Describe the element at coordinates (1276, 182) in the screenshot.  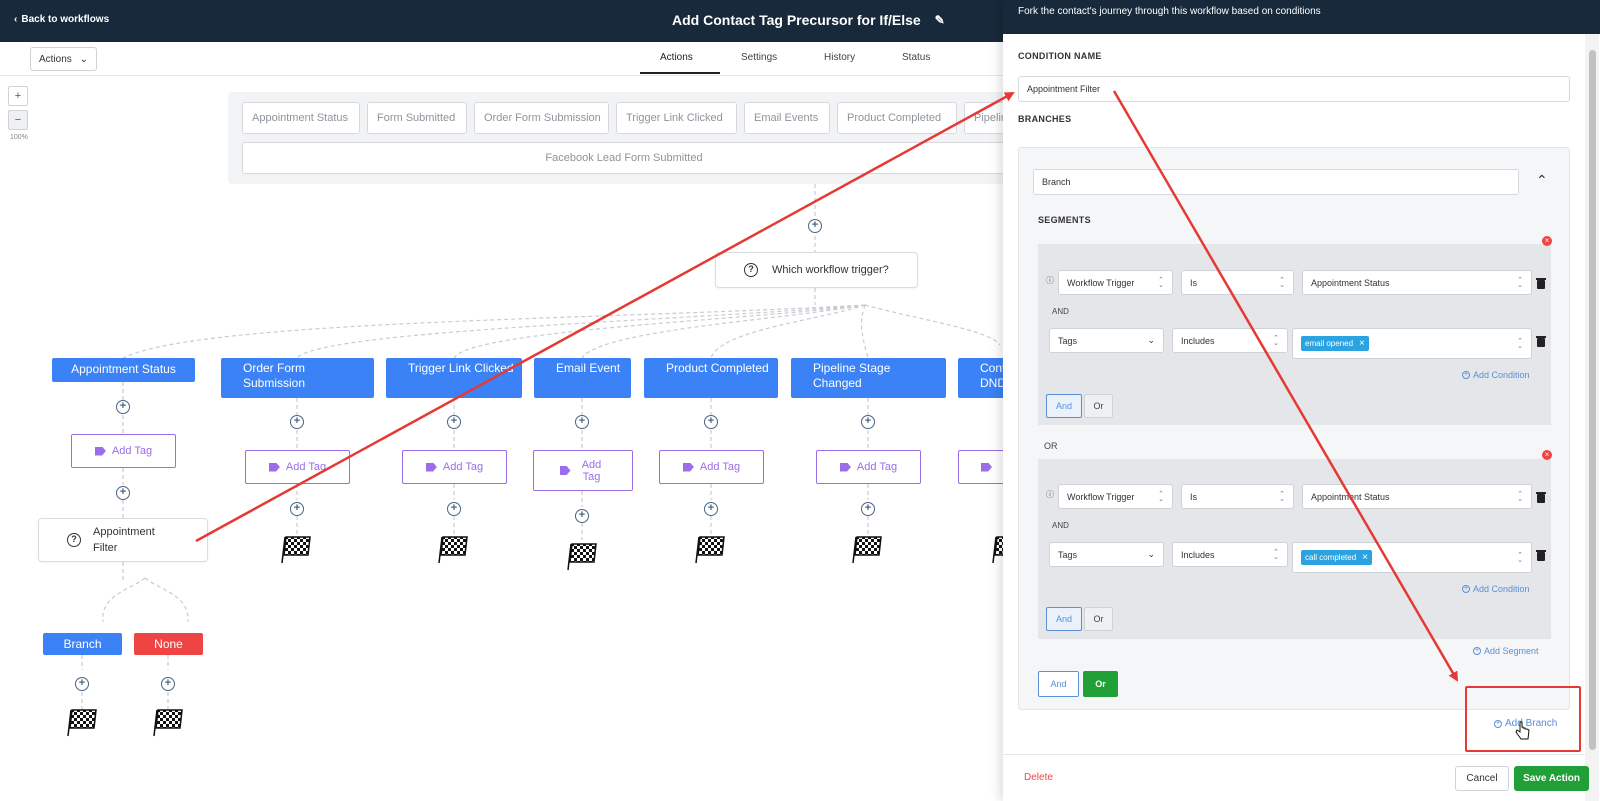
I see `branch-name-input: Branch` at that location.